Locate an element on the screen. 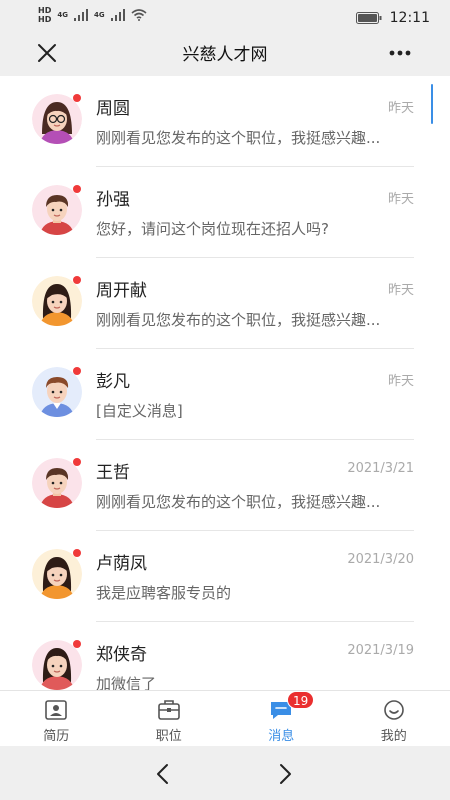 This screenshot has height=800, width=450. tab-resume: 简历 is located at coordinates (56, 718).